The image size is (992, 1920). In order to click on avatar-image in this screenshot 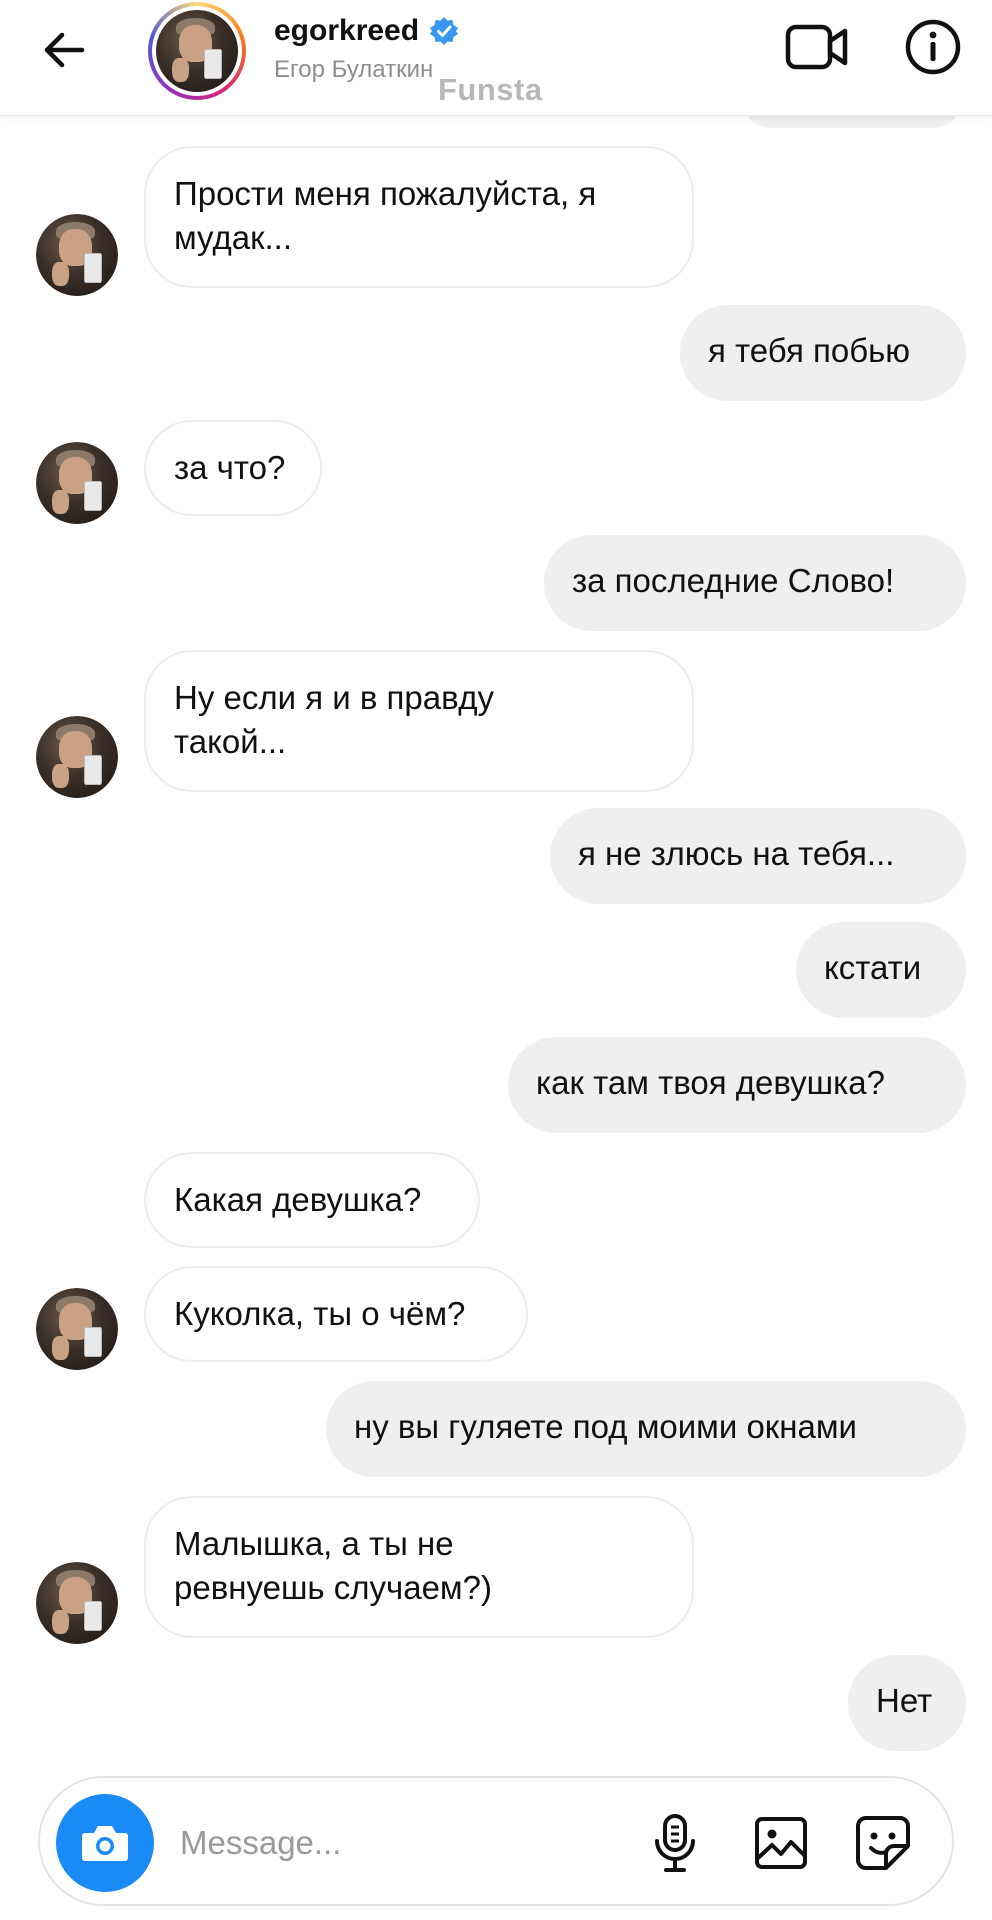, I will do `click(197, 51)`.